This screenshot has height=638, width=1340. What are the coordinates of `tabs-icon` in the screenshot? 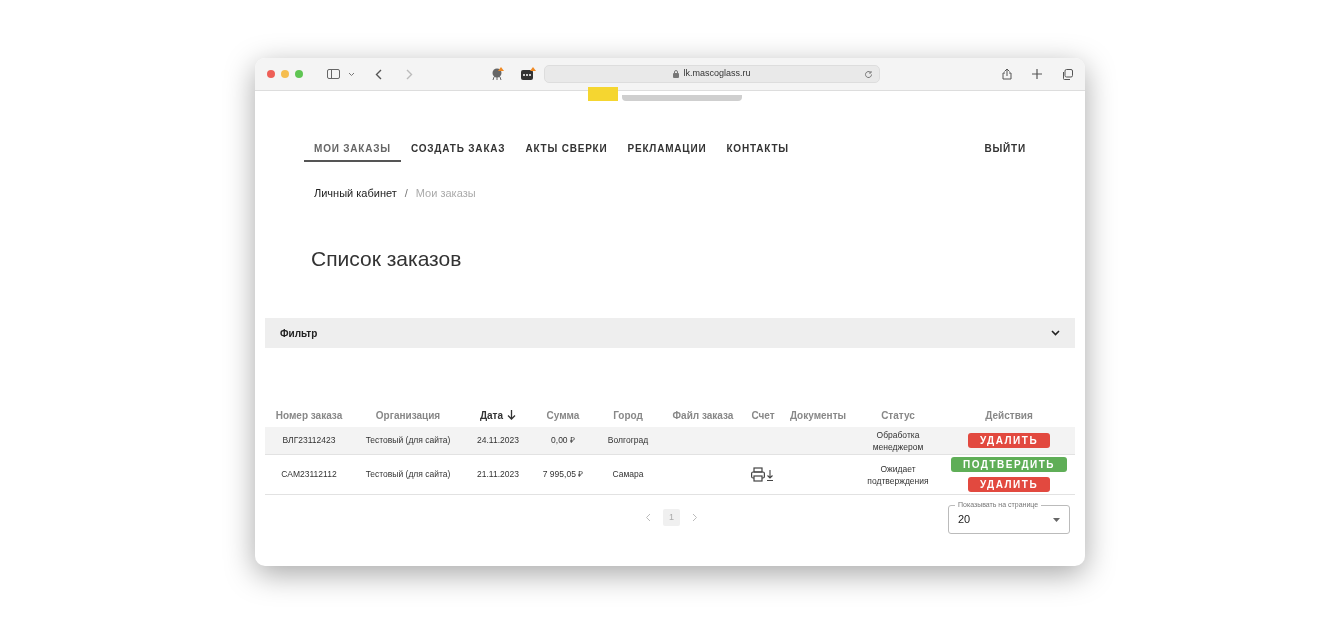 It's located at (1067, 74).